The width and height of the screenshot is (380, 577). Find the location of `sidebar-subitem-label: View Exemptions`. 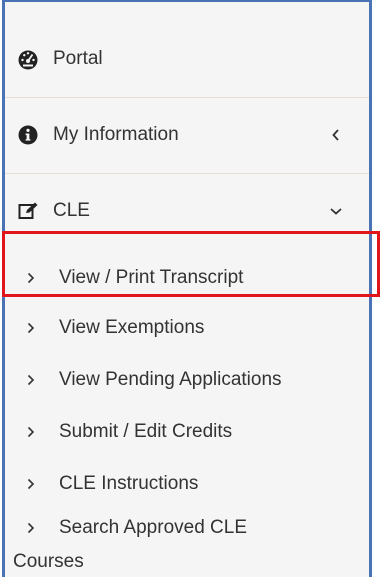

sidebar-subitem-label: View Exemptions is located at coordinates (132, 327).